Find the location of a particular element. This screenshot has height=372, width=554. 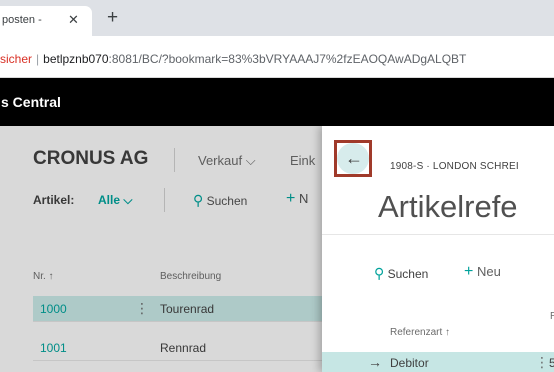

new-tab-icon: + is located at coordinates (112, 17).